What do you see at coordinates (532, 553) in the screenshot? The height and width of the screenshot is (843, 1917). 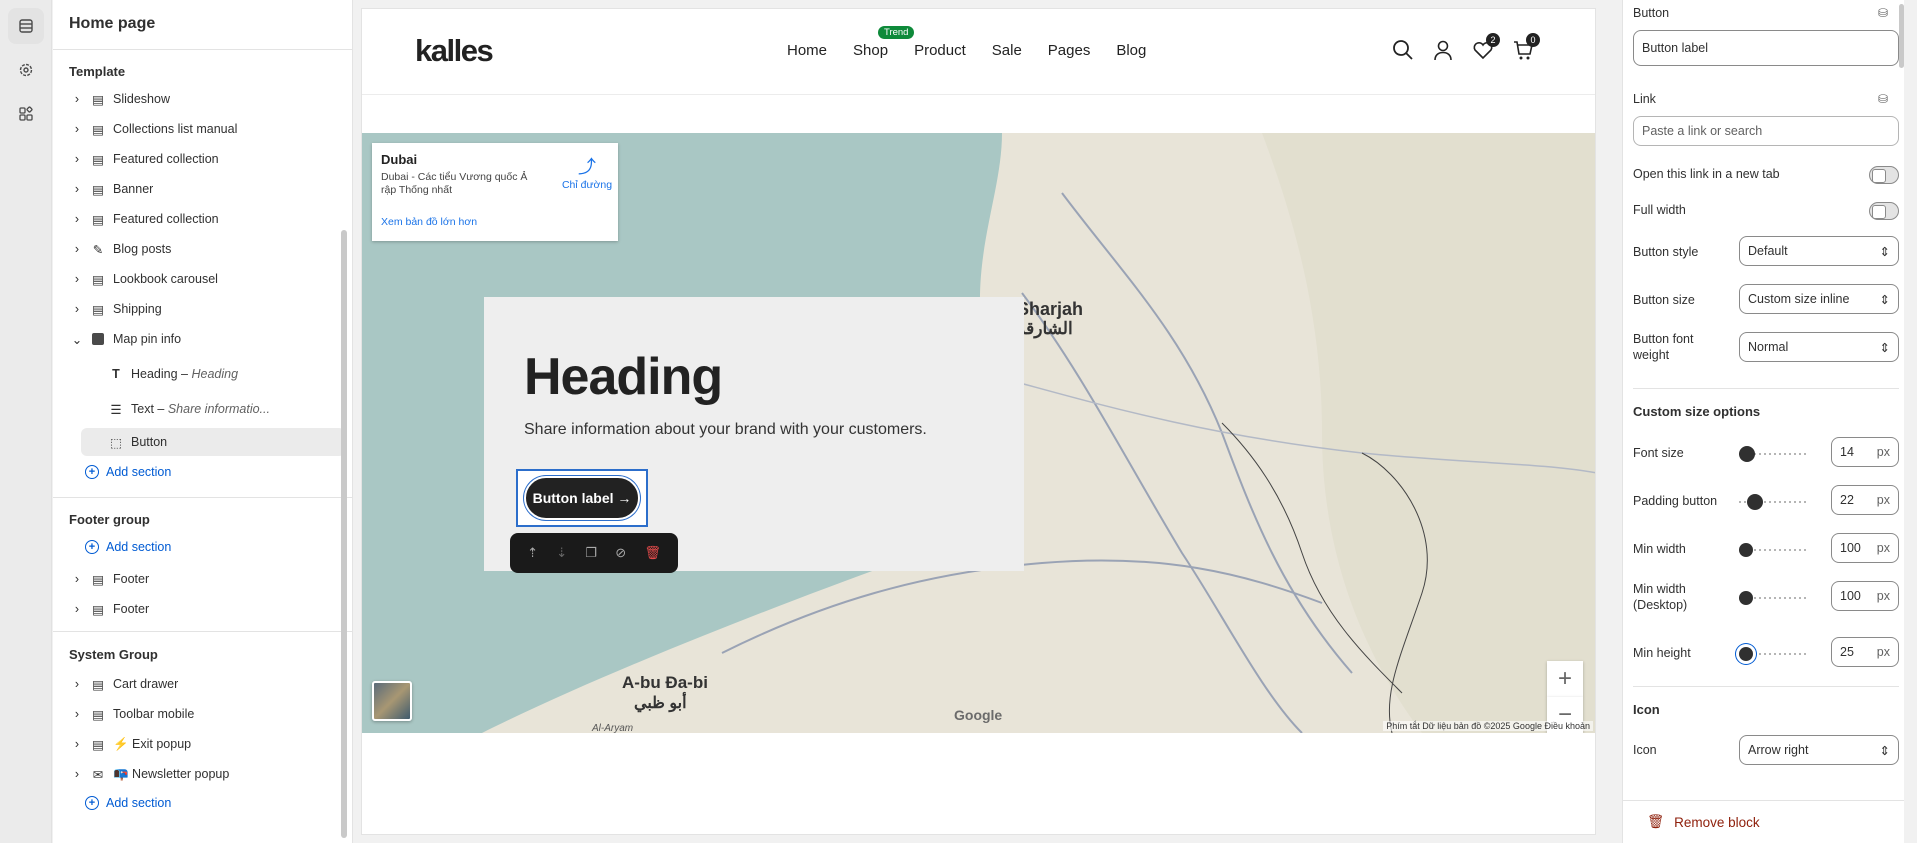 I see `move-up-icon: ⇡` at bounding box center [532, 553].